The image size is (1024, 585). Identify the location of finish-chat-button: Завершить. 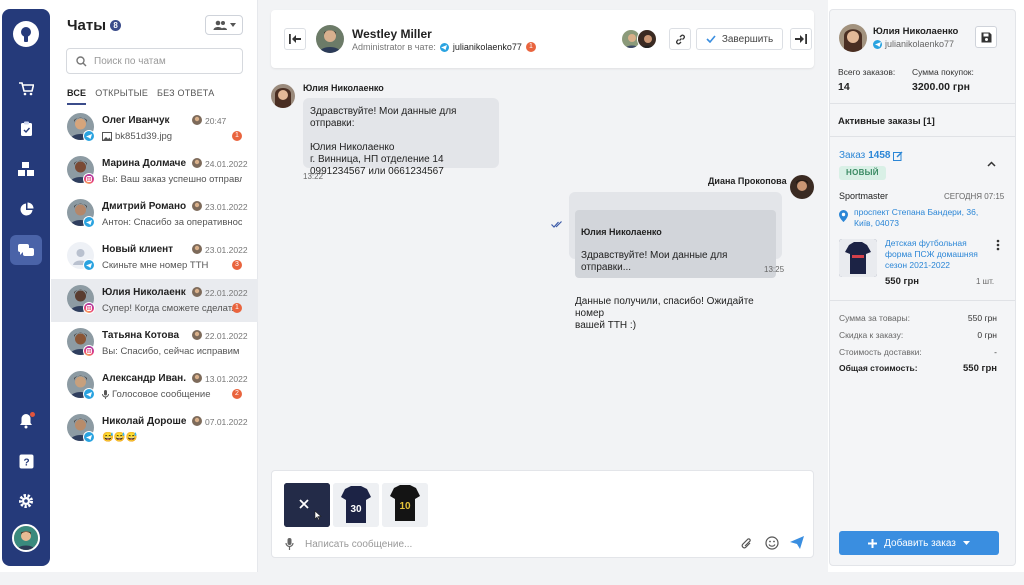
(739, 39).